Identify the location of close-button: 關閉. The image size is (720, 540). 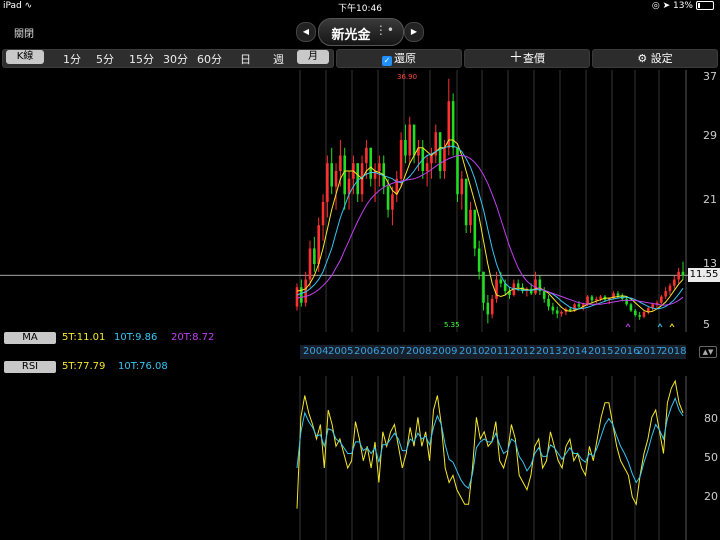
(24, 32).